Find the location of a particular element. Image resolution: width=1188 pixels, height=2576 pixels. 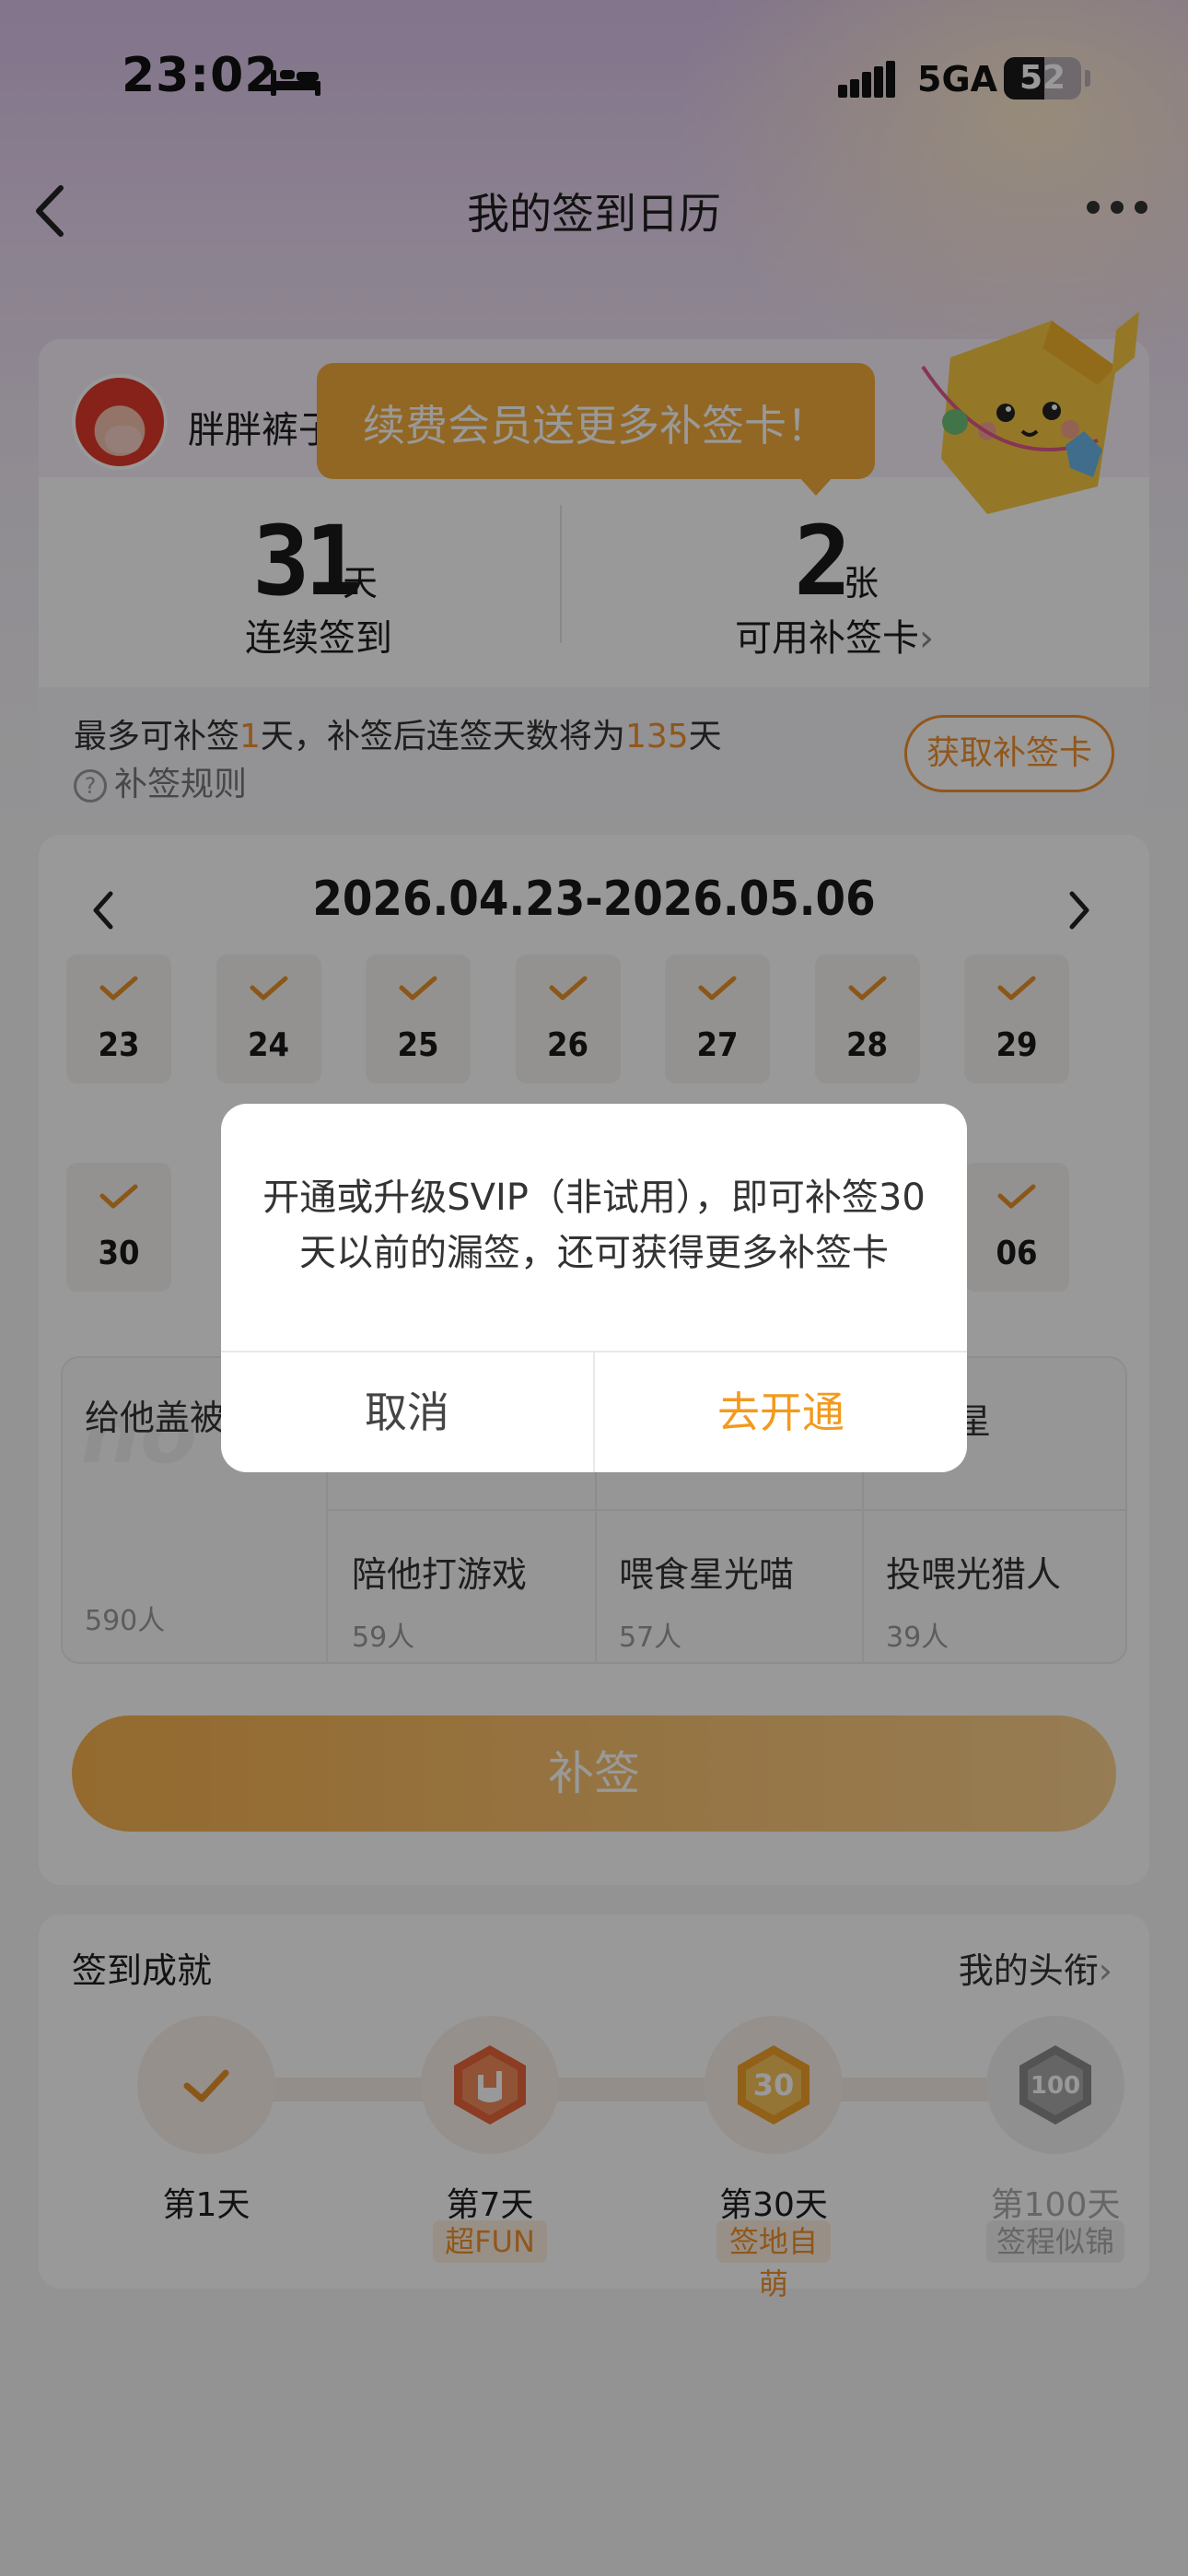

dialog-message: 开通或升级SVIP（非试用），即可补签30天以前的漏签，还可获得更多补签卡 is located at coordinates (594, 1225).